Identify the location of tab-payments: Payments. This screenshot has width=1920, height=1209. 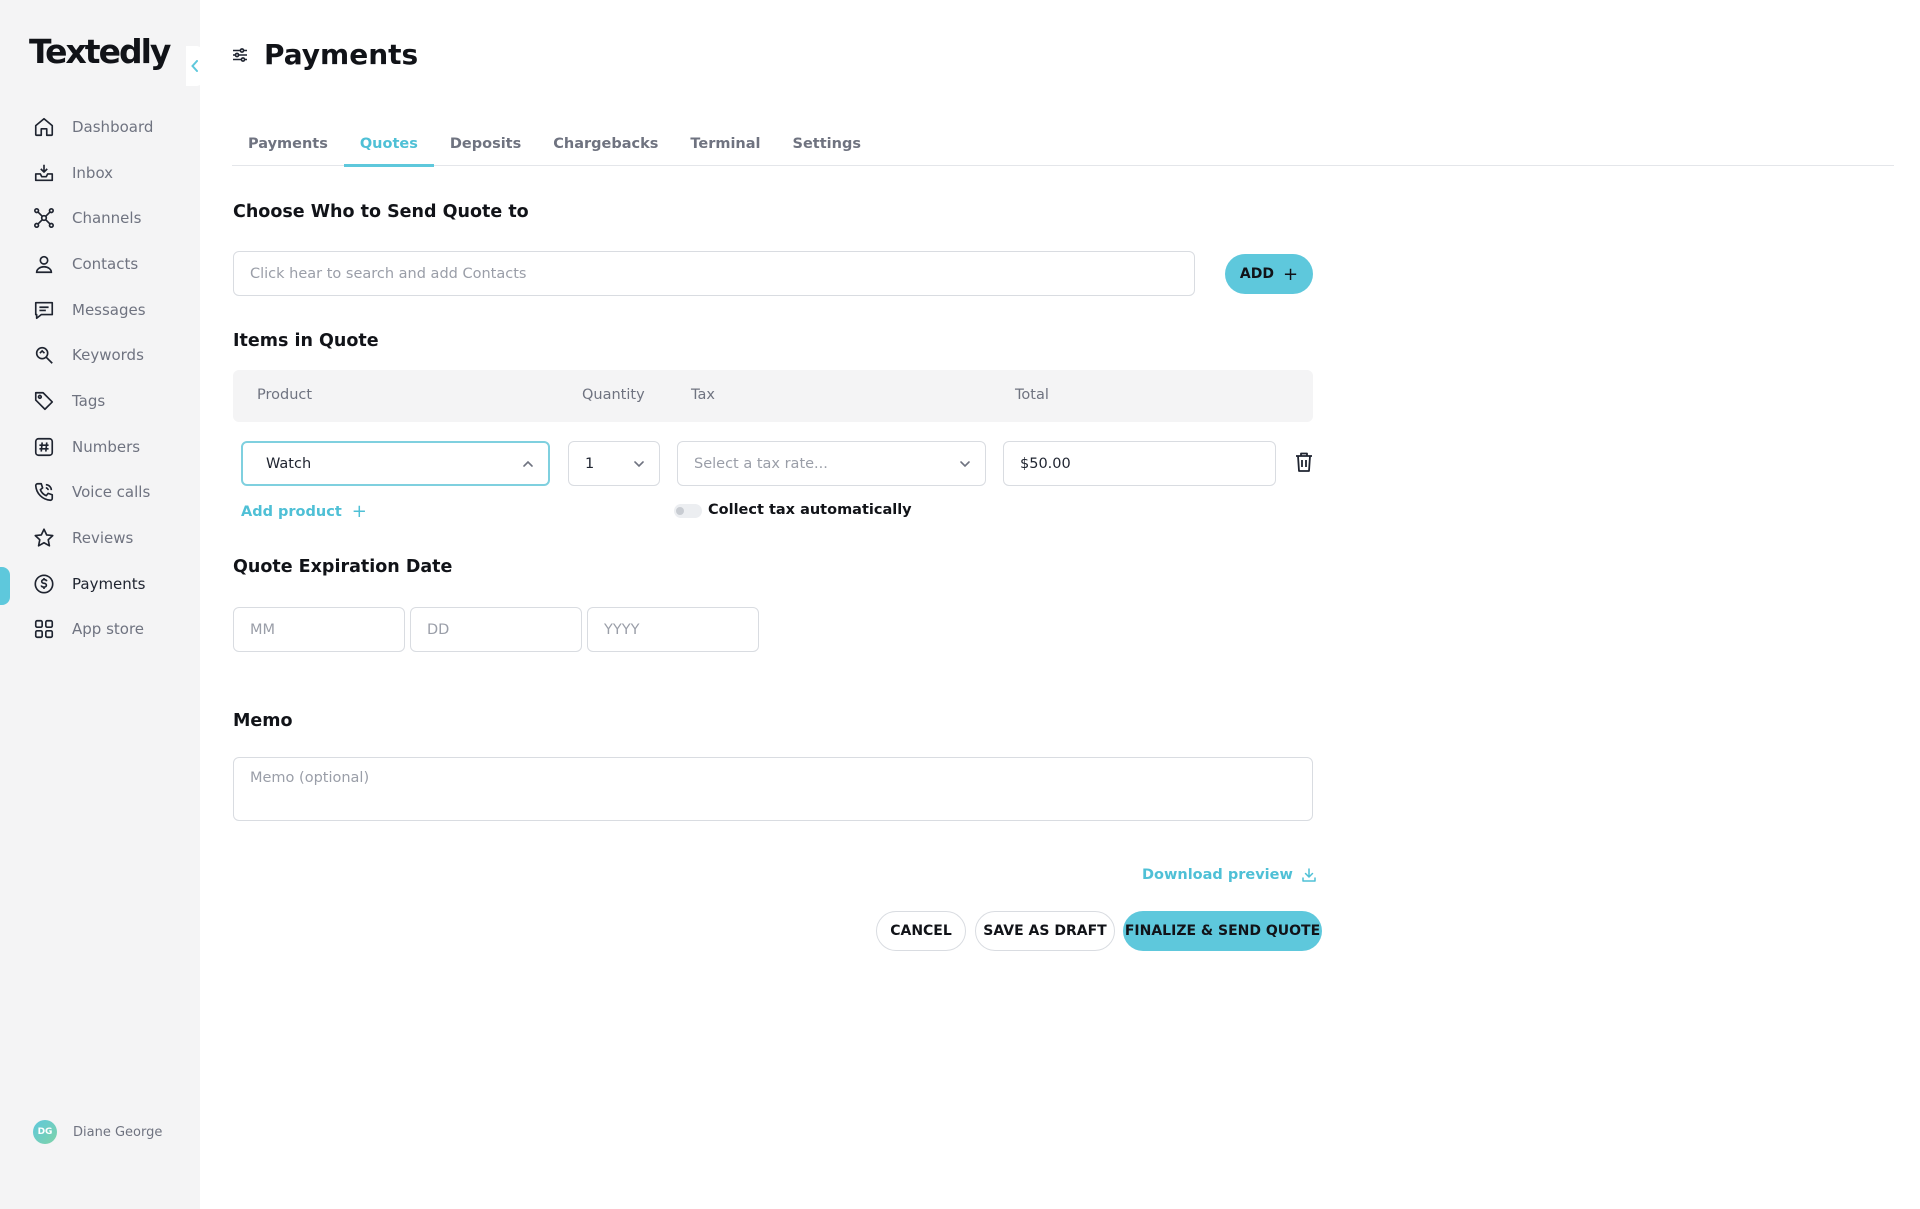
(288, 147).